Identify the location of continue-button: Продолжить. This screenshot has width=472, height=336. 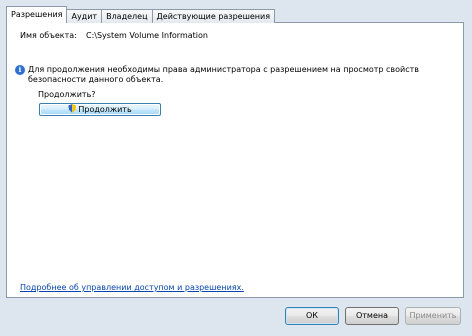
(100, 109).